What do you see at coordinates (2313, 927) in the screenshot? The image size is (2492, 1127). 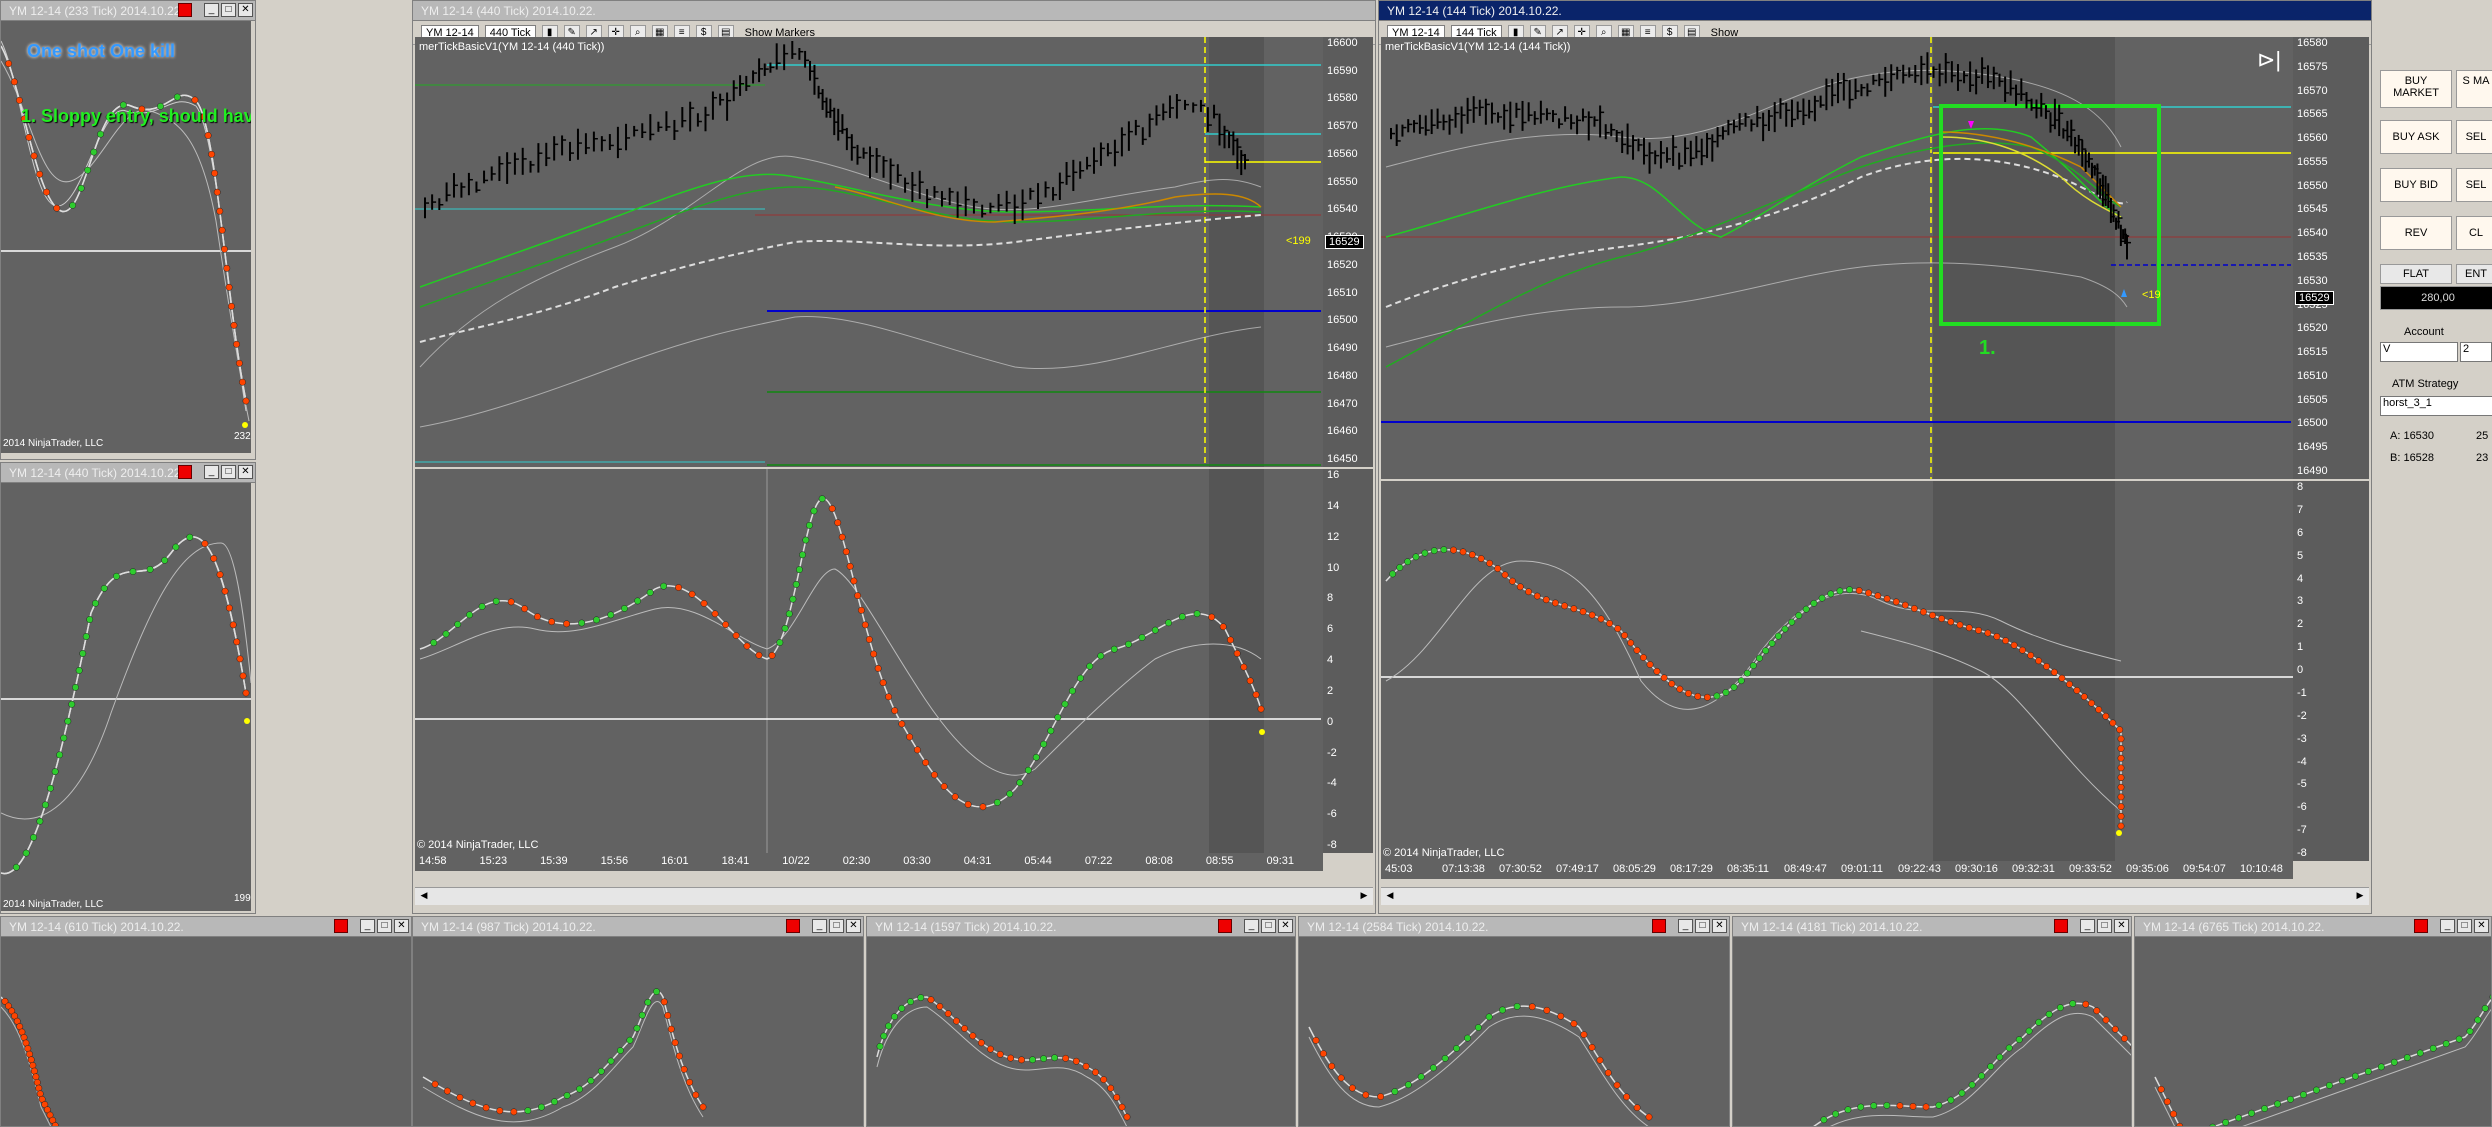 I see `window-titlebar: YM 12-14 (6765 Tick) 2014.10.22. _ □ ✕` at bounding box center [2313, 927].